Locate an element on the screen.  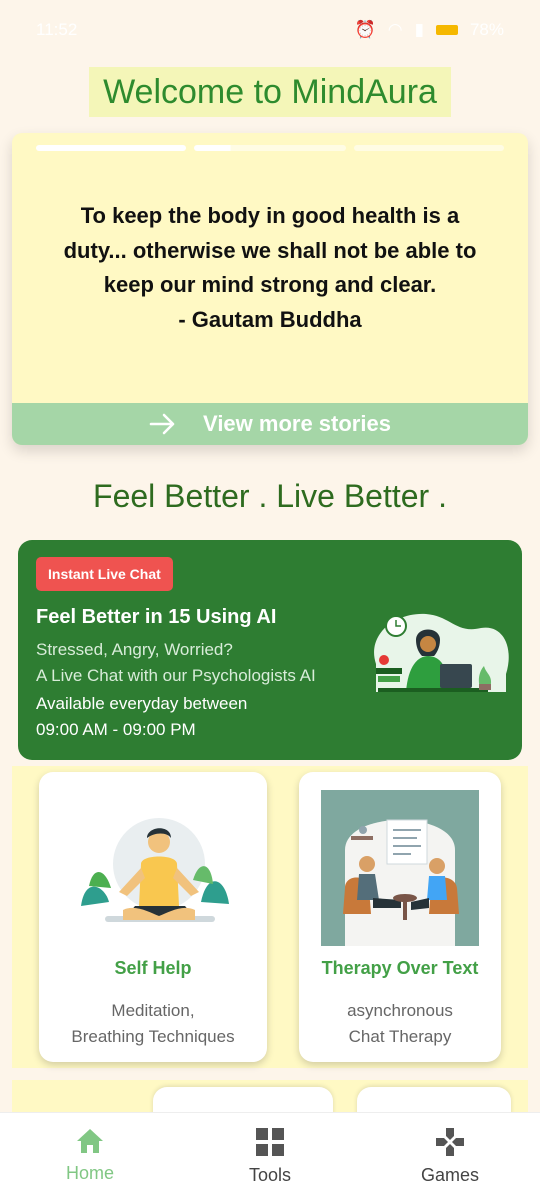
quote-line: keep our mind strong and clear. is located at coordinates (270, 284).